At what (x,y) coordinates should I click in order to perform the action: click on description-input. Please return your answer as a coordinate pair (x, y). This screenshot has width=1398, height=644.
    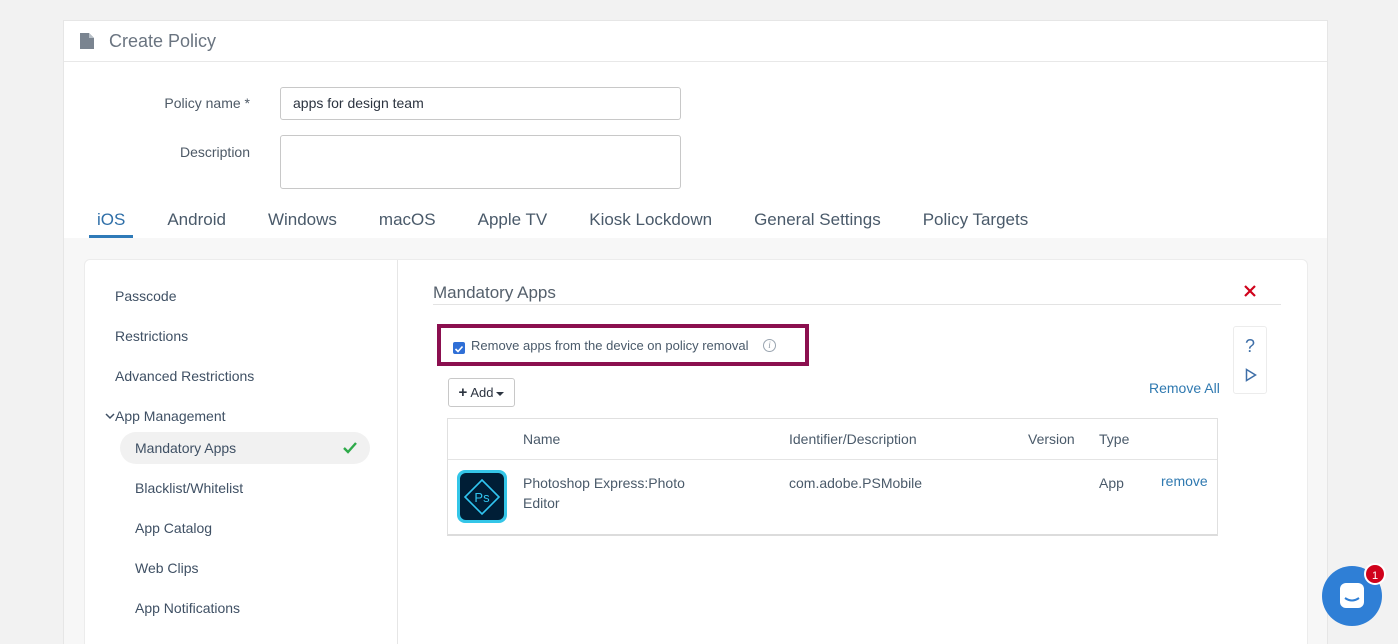
    Looking at the image, I should click on (480, 162).